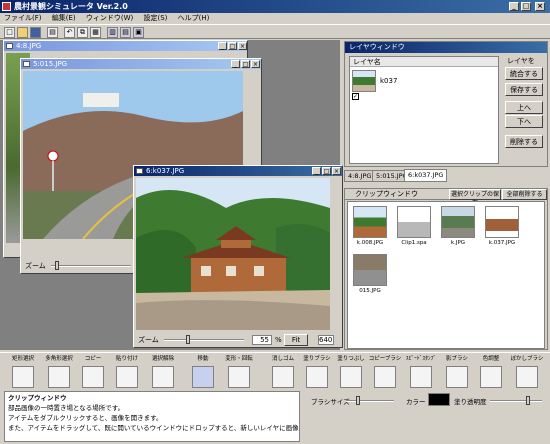  I want to click on tile-icon: ▥, so click(112, 32).